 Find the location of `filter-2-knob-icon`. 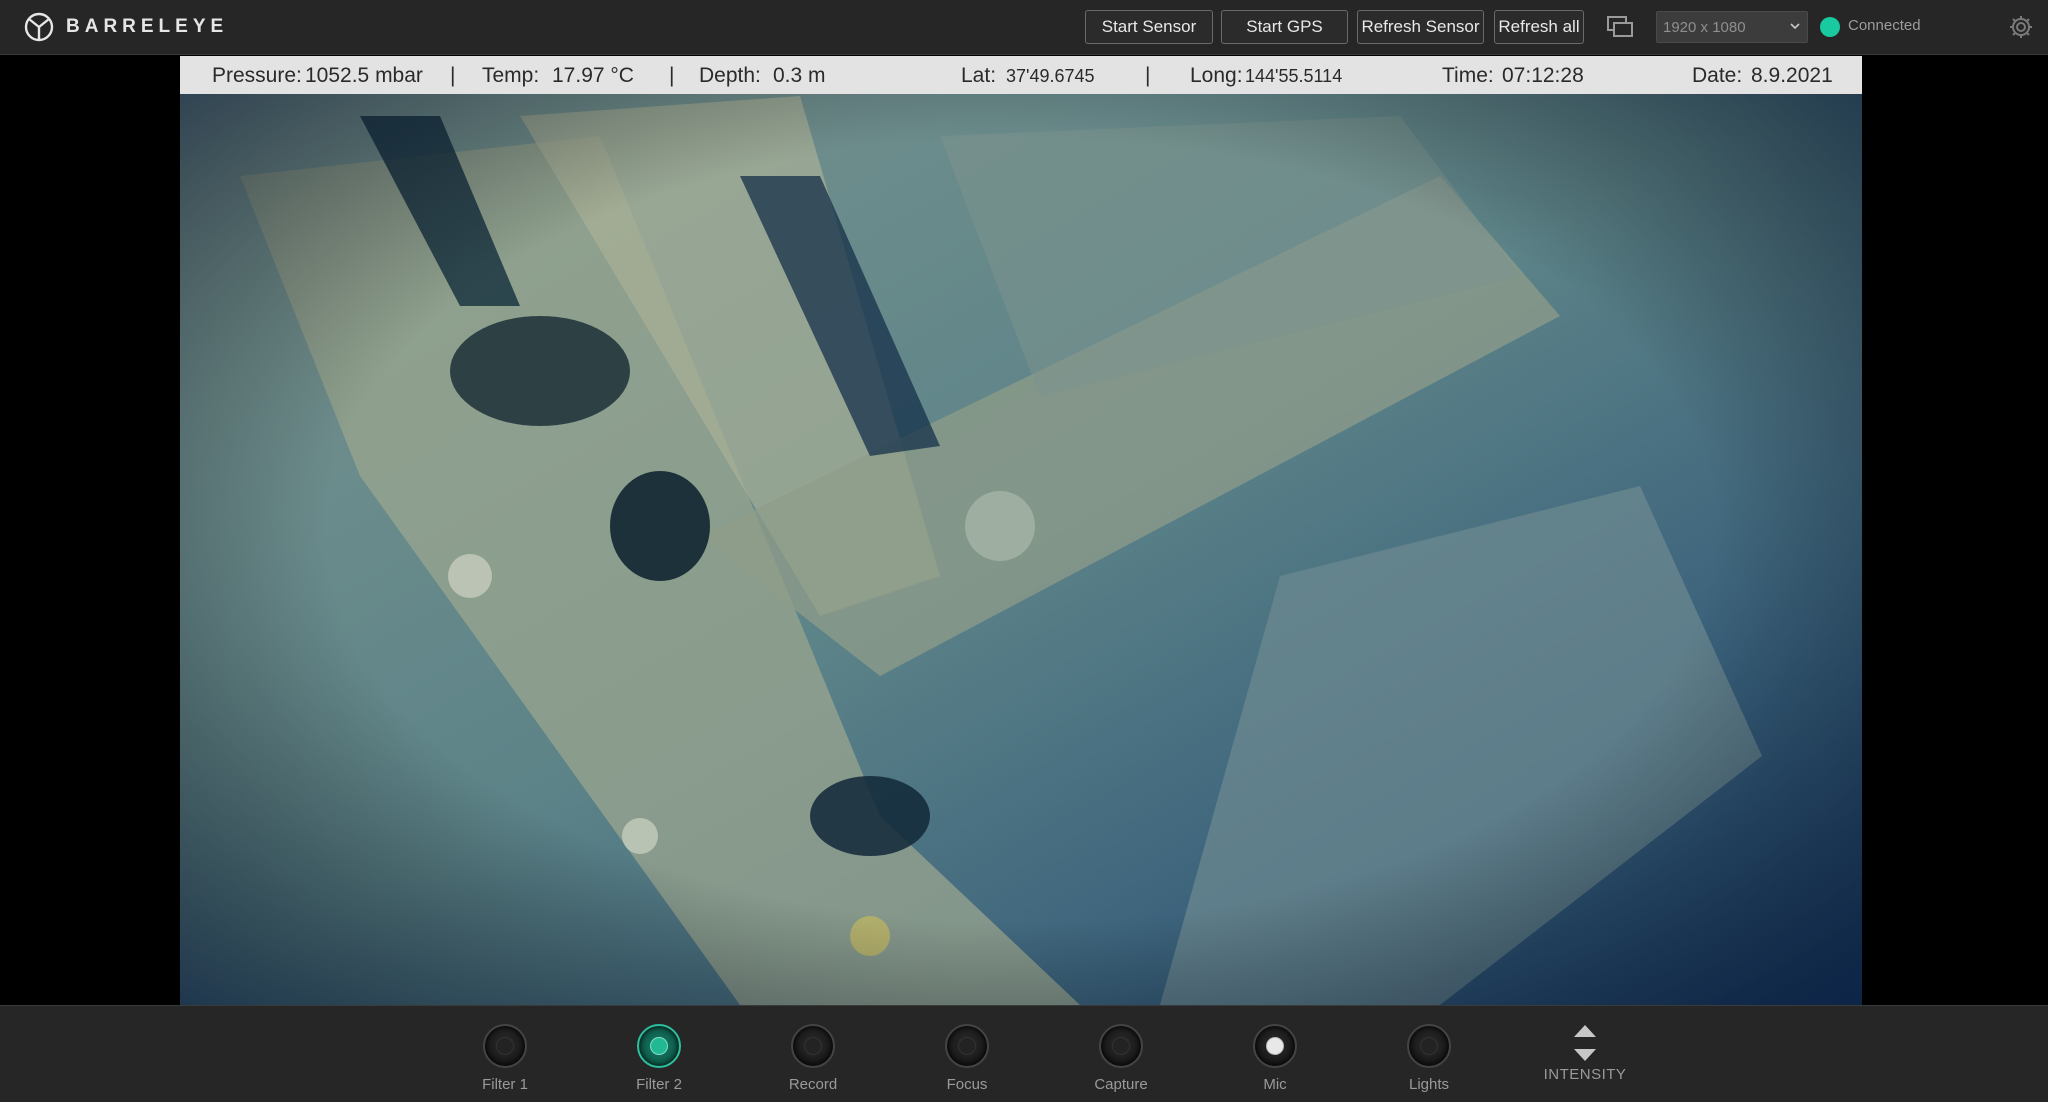

filter-2-knob-icon is located at coordinates (659, 1046).